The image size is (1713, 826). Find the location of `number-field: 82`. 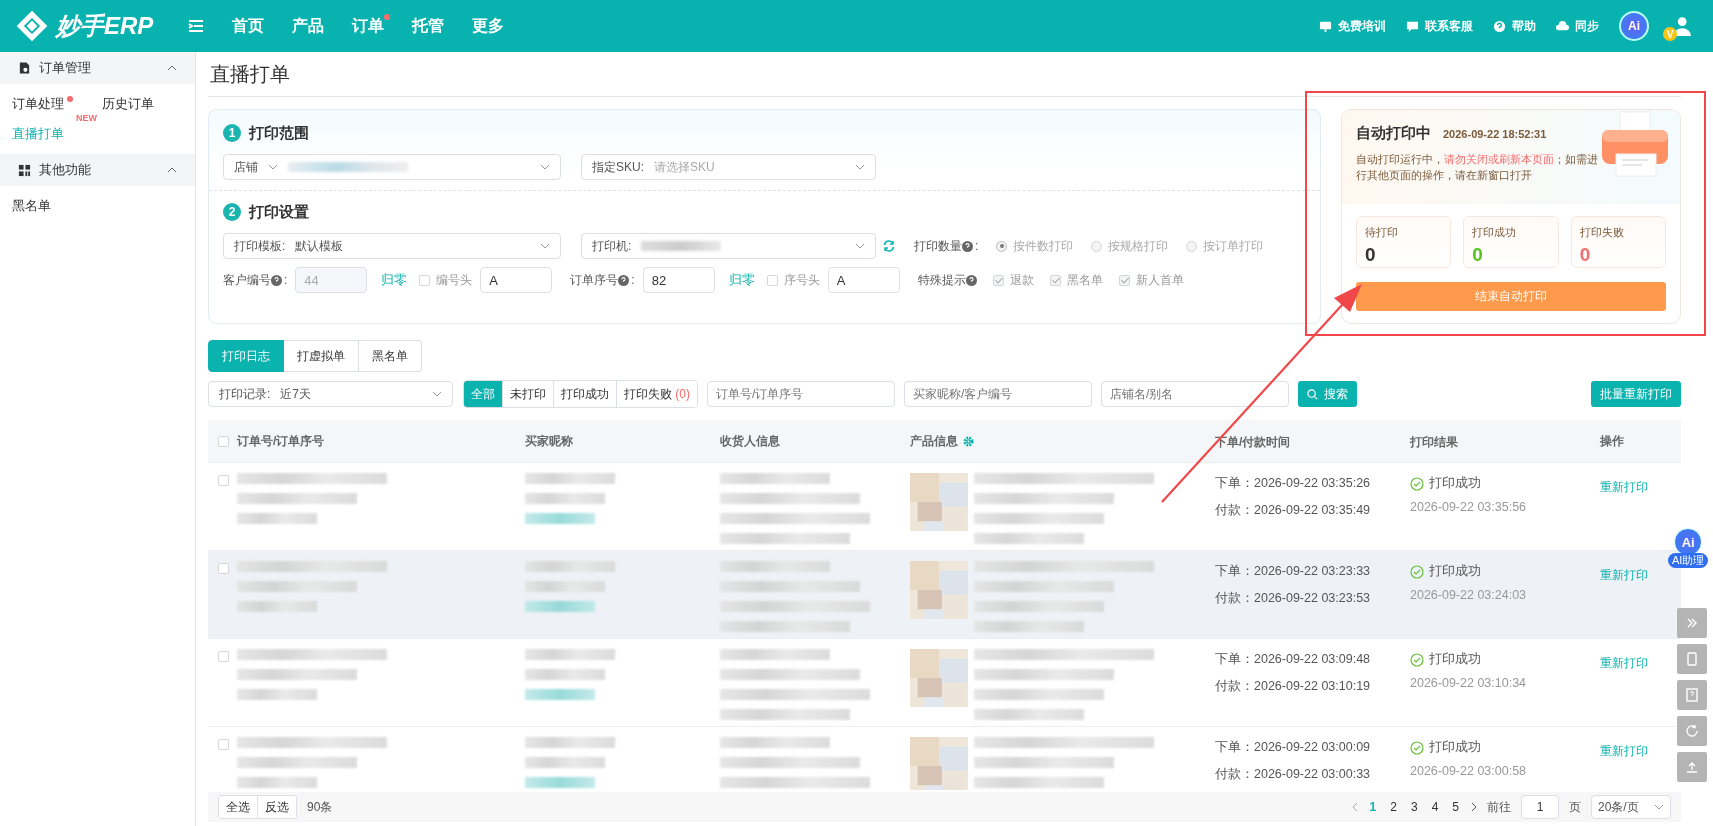

number-field: 82 is located at coordinates (678, 280).